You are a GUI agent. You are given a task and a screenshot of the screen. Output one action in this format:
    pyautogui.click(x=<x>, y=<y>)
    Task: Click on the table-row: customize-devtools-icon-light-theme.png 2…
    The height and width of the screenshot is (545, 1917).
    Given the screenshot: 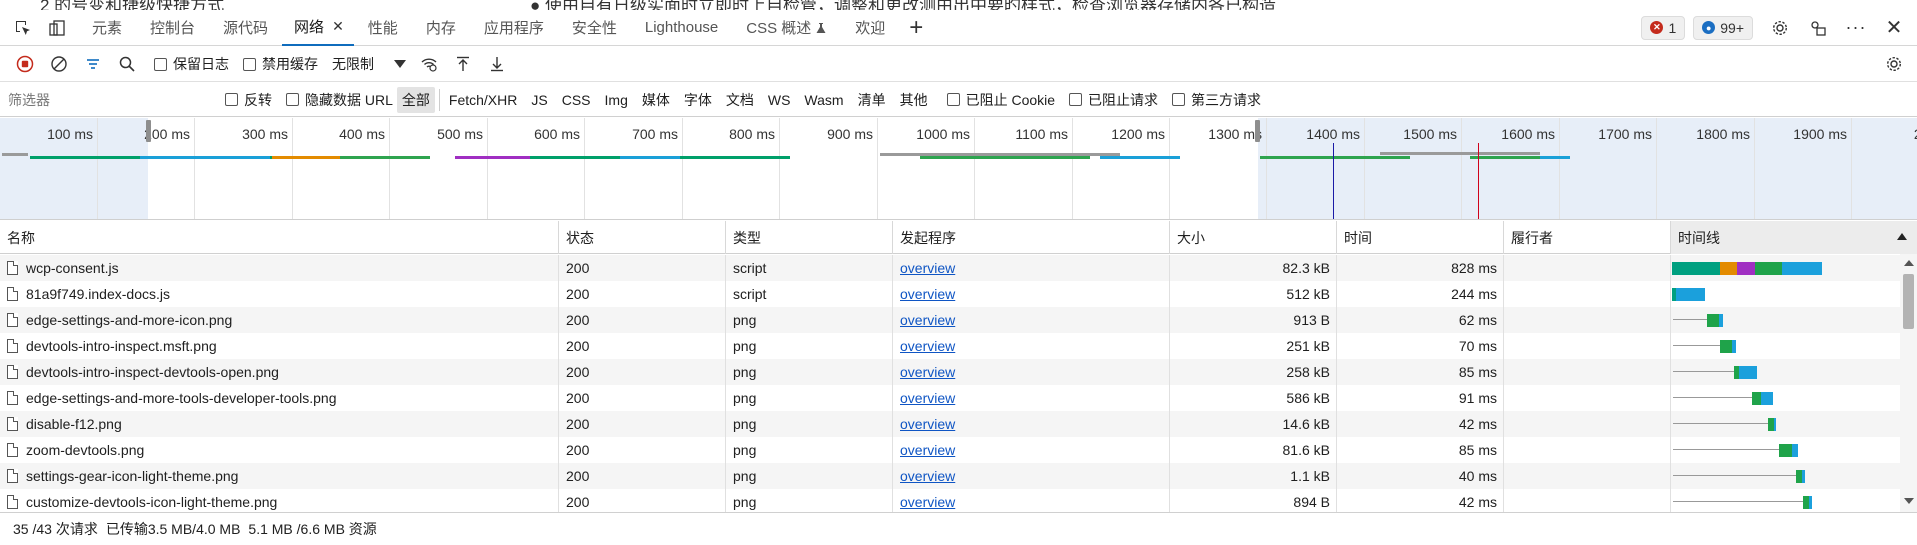 What is the action you would take?
    pyautogui.click(x=950, y=500)
    